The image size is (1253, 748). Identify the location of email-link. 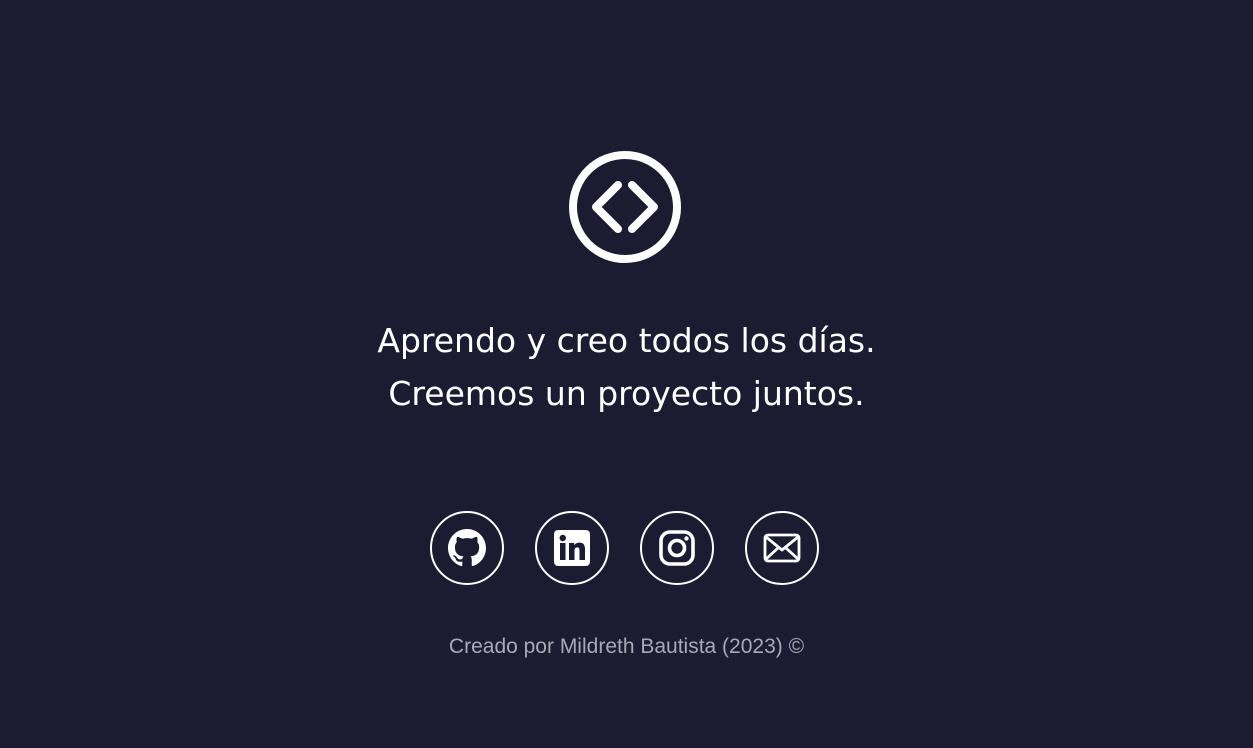
(782, 548).